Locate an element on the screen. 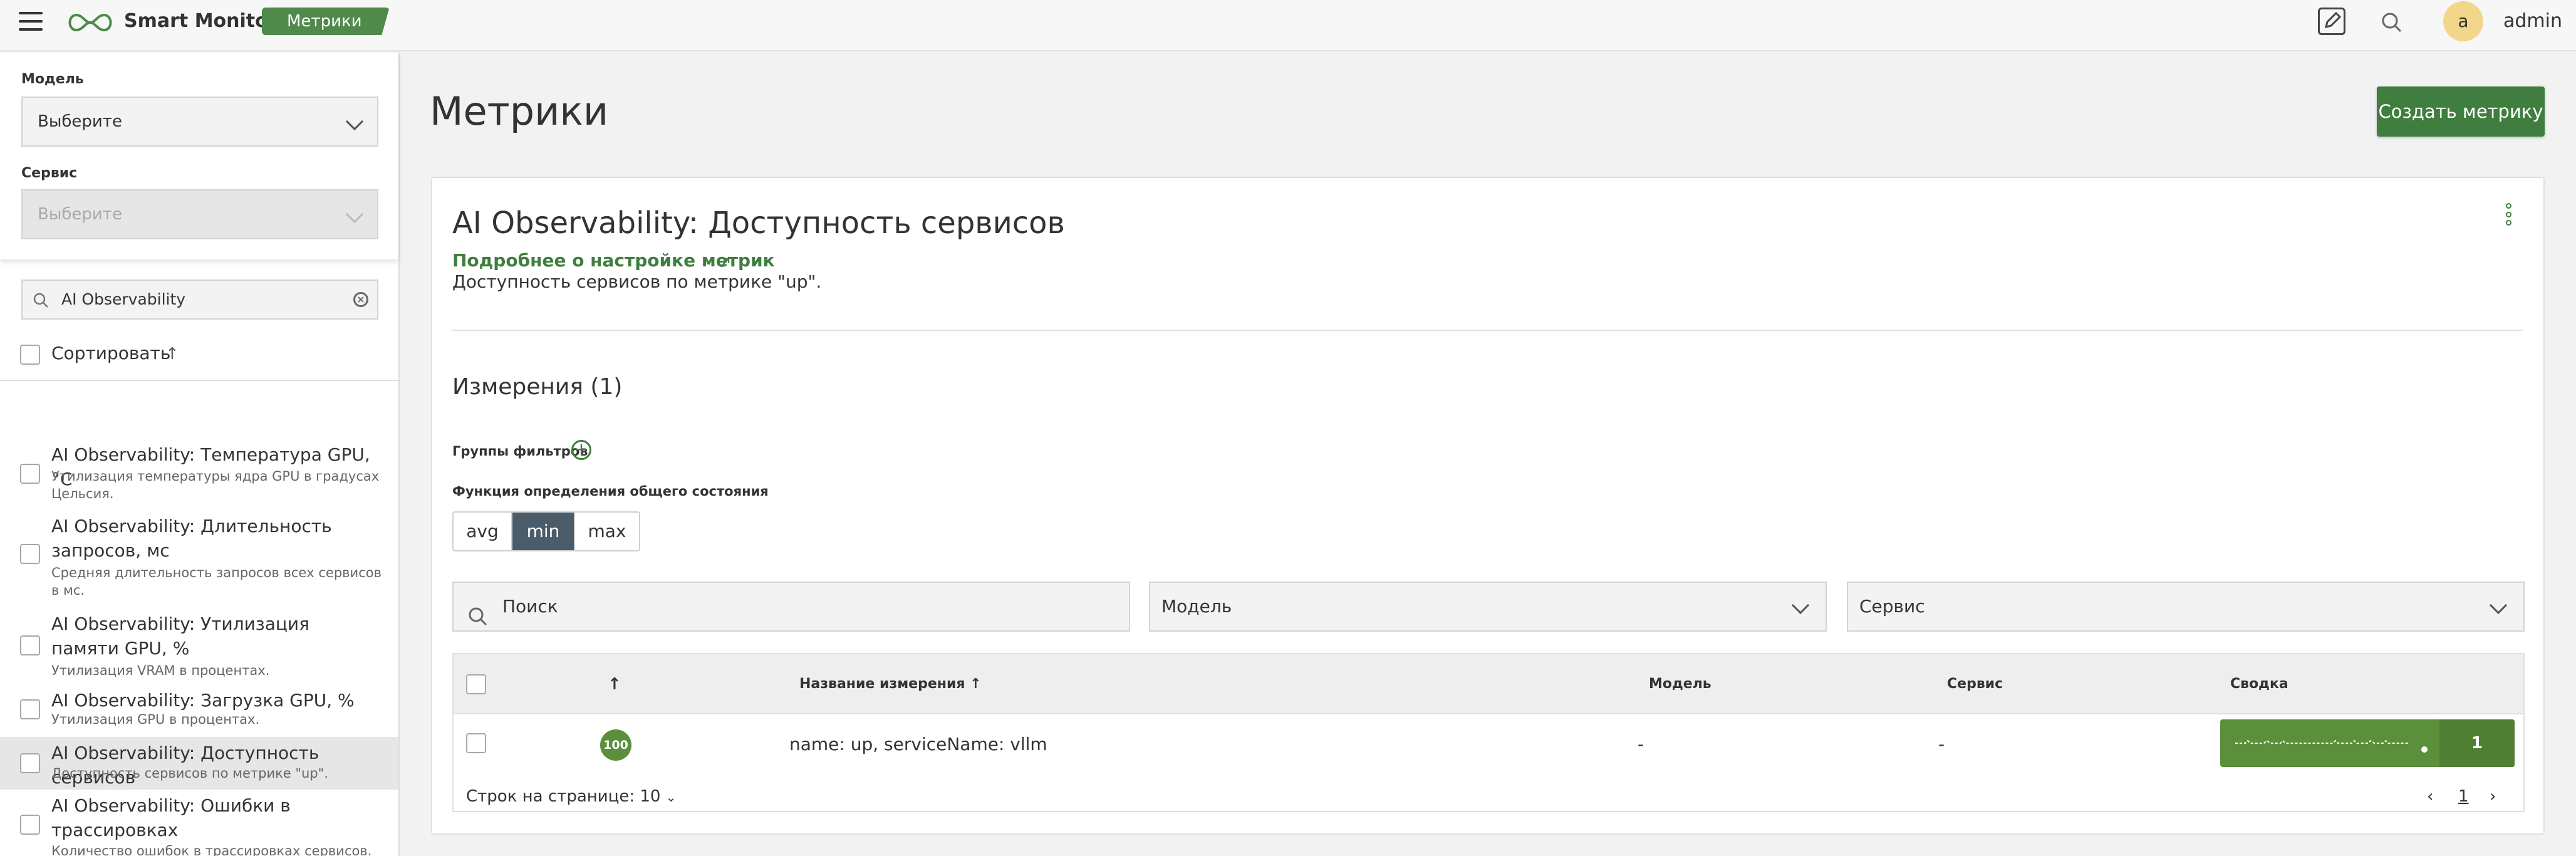 This screenshot has height=856, width=2576. sidebar-search-input: AI Observability × is located at coordinates (199, 299).